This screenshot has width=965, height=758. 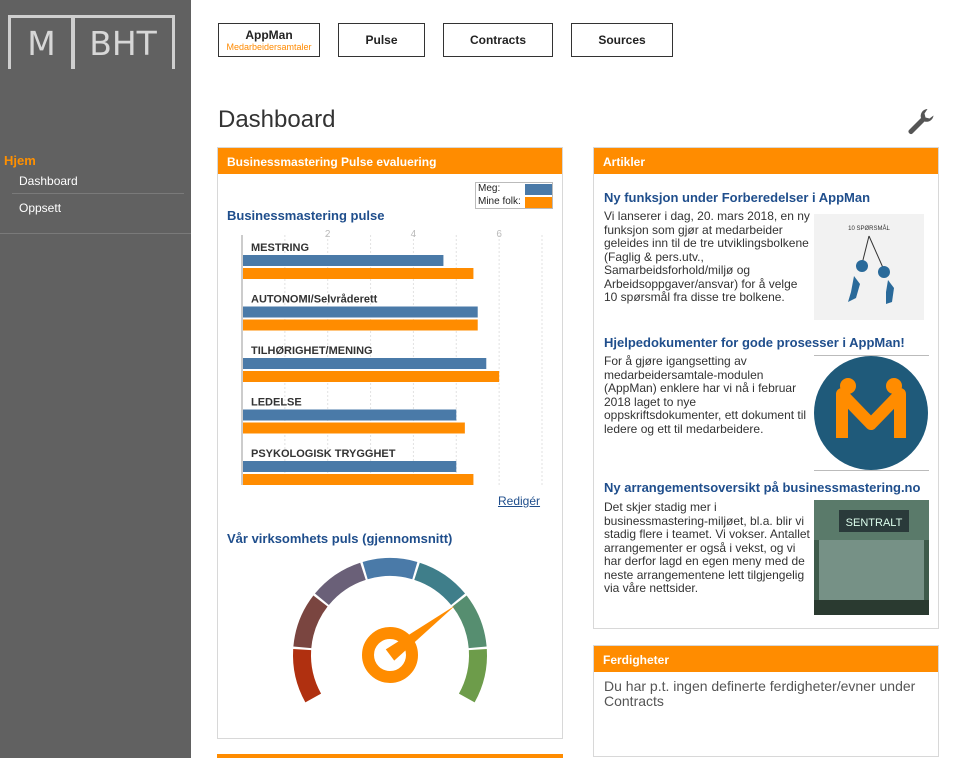 I want to click on category-label: TILHØRIGHET/MENING, so click(x=312, y=351).